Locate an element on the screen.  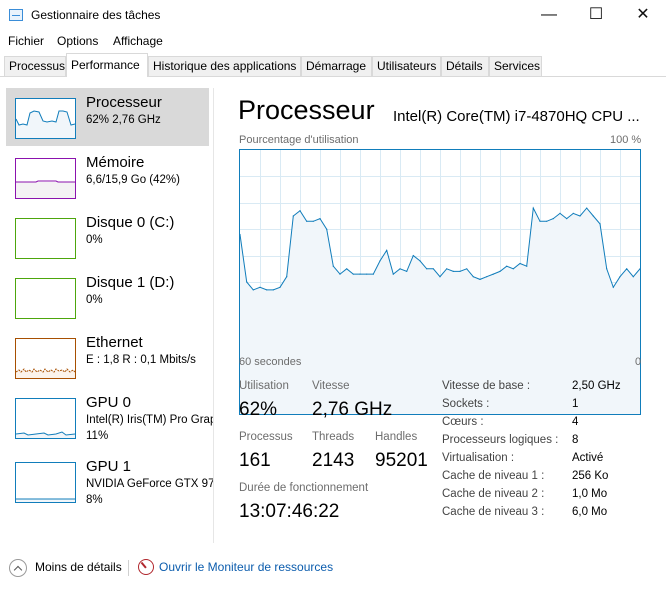
vitesse-label: Vitesse is located at coordinates (331, 386).